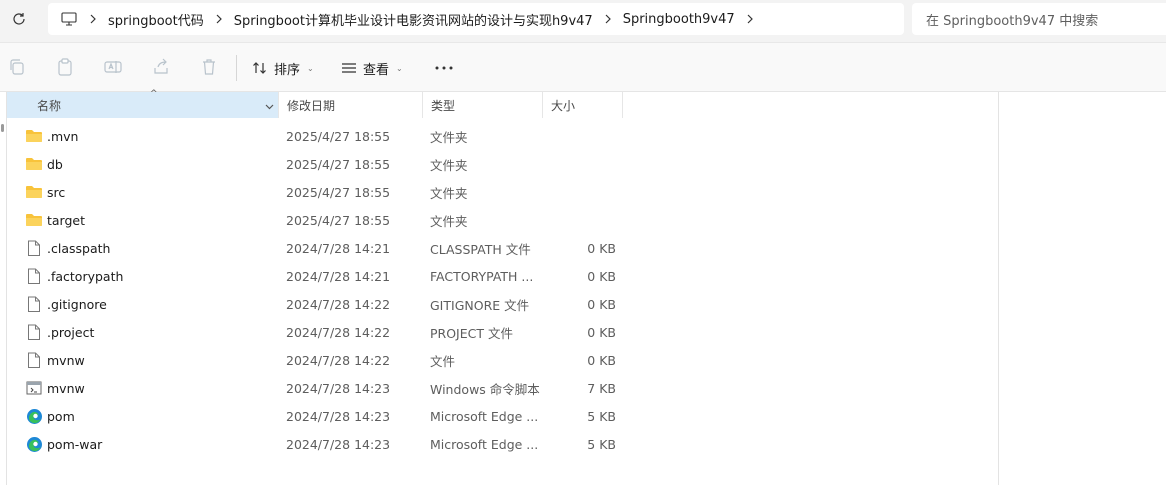  What do you see at coordinates (471, 333) in the screenshot?
I see `file-type: PROJECT 文件` at bounding box center [471, 333].